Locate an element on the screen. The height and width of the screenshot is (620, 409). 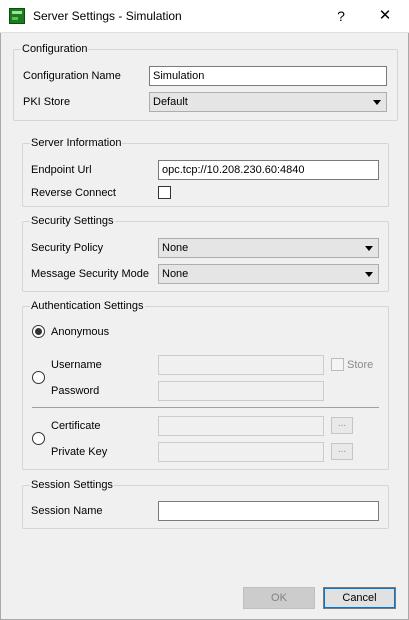
endpoint-url-input: opc.tcp://10.208.230.60:4840 is located at coordinates (268, 170).